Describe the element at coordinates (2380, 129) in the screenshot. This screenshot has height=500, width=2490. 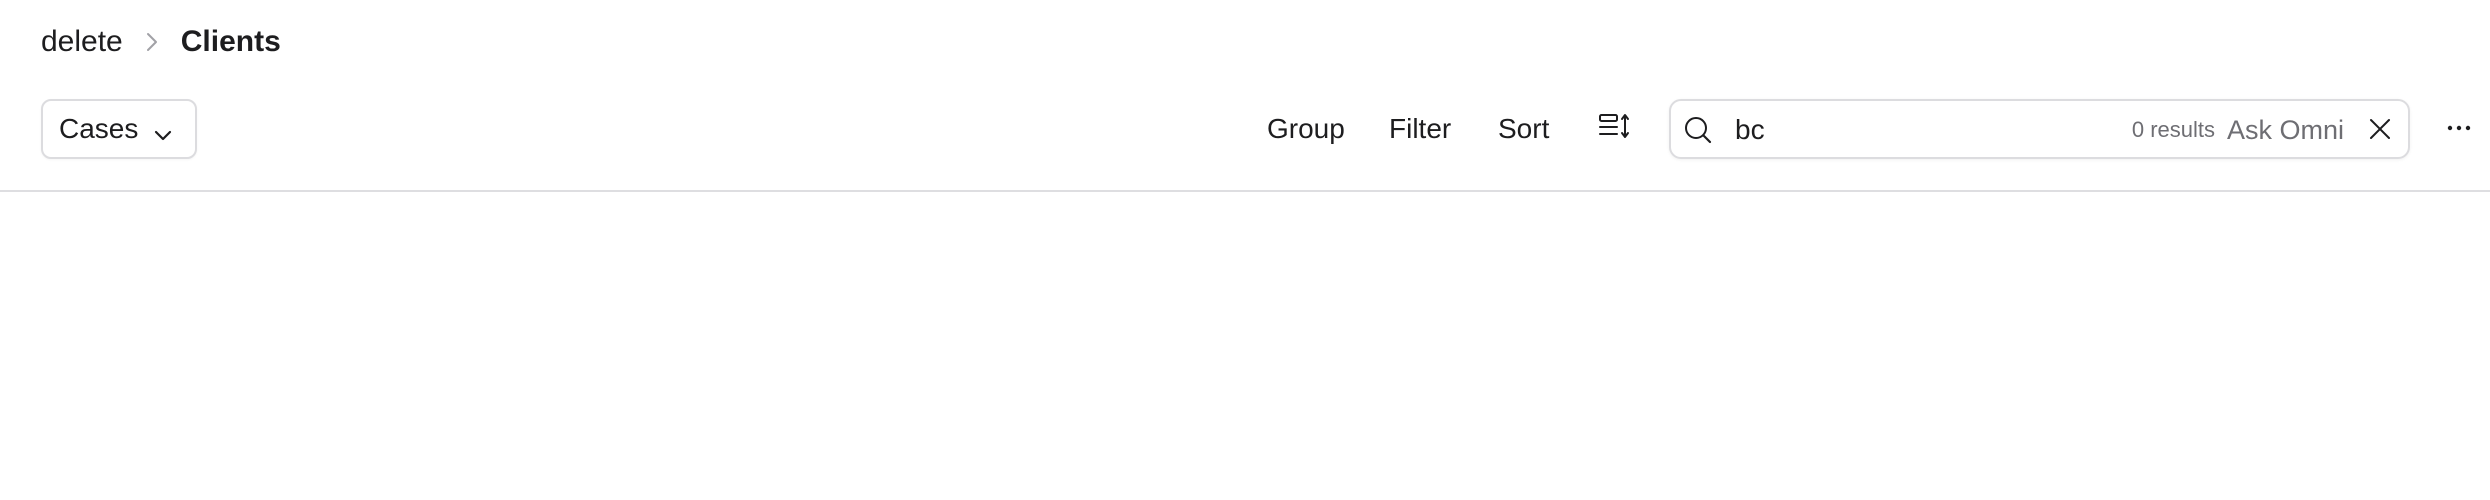
I see `close-icon` at that location.